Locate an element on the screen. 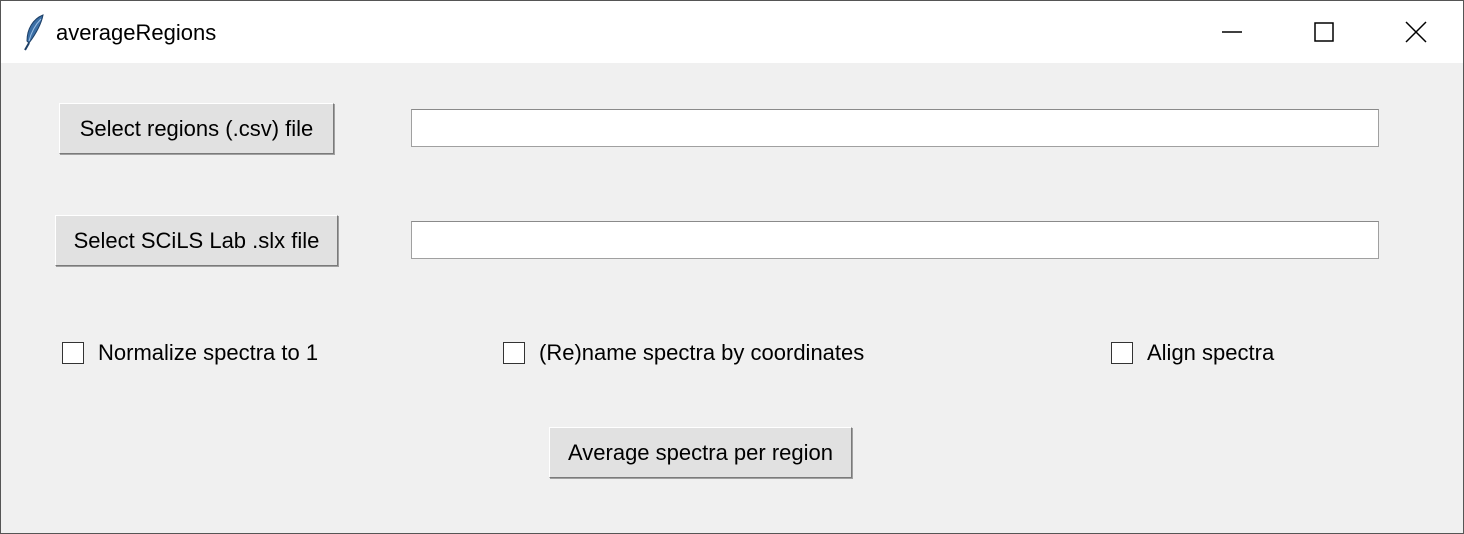 The height and width of the screenshot is (534, 1464). slx-path-field is located at coordinates (895, 240).